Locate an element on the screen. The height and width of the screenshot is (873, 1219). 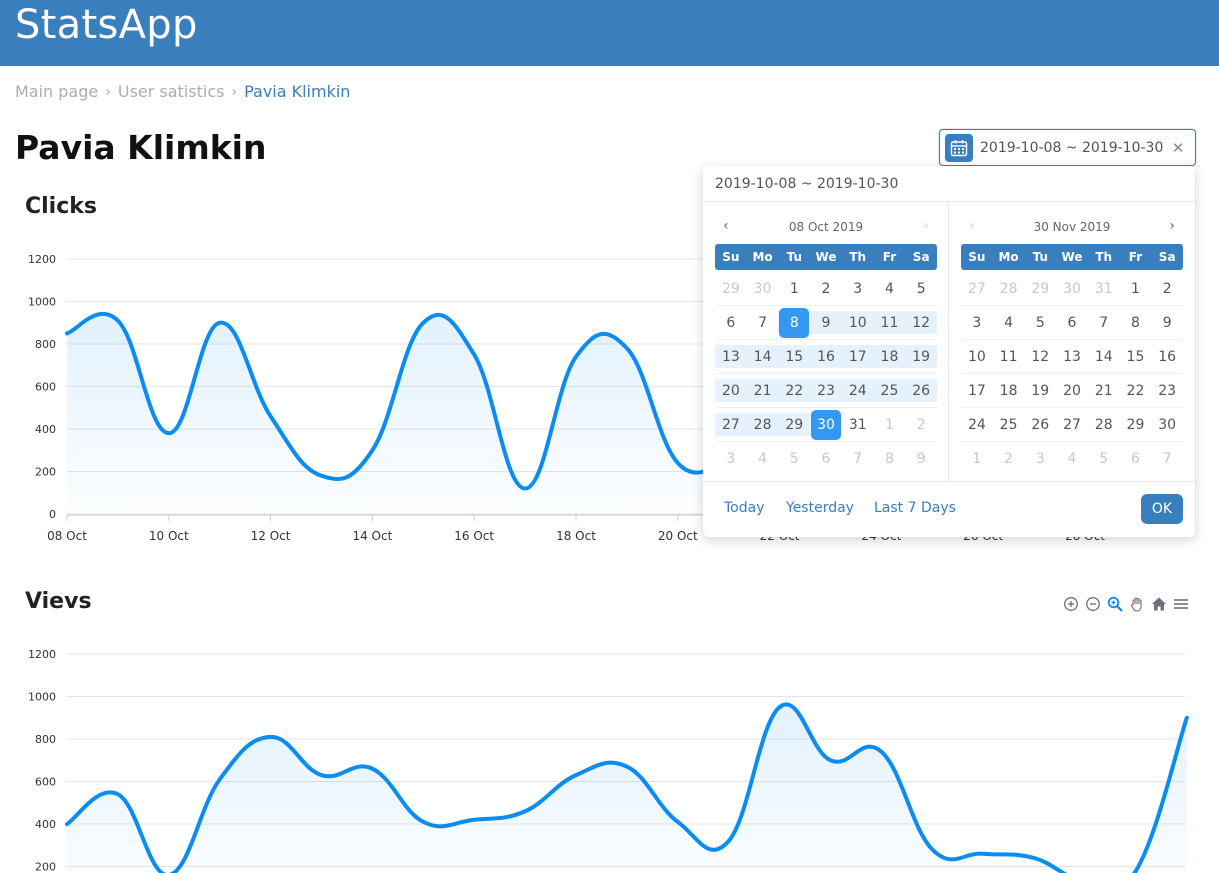
shortcut-today: Today is located at coordinates (744, 508).